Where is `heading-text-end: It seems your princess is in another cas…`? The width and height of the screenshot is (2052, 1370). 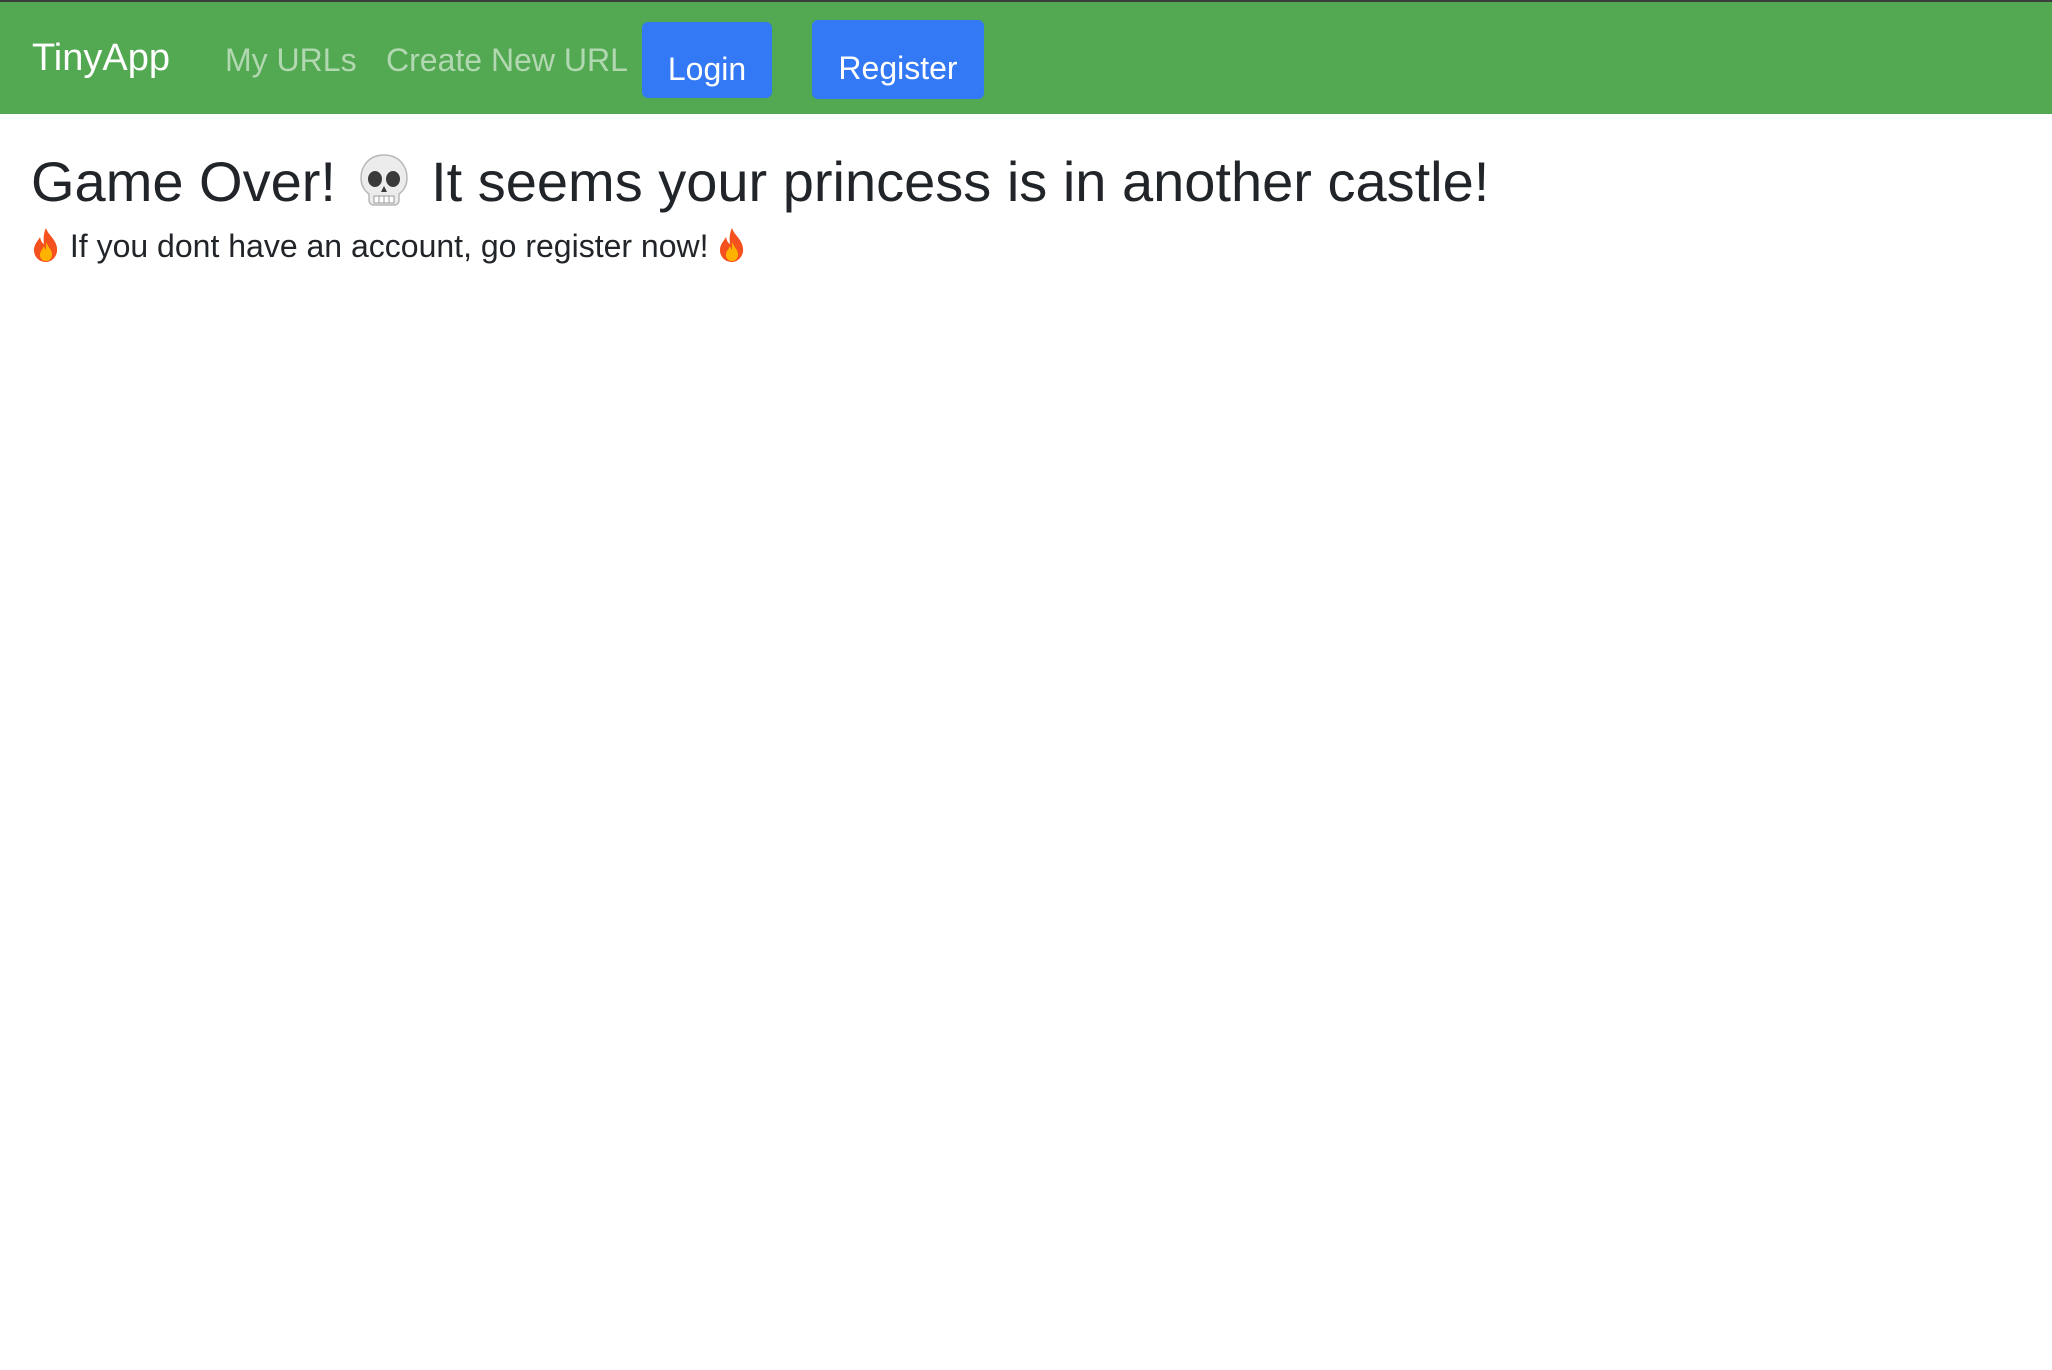
heading-text-end: It seems your princess is in another cas… is located at coordinates (960, 181).